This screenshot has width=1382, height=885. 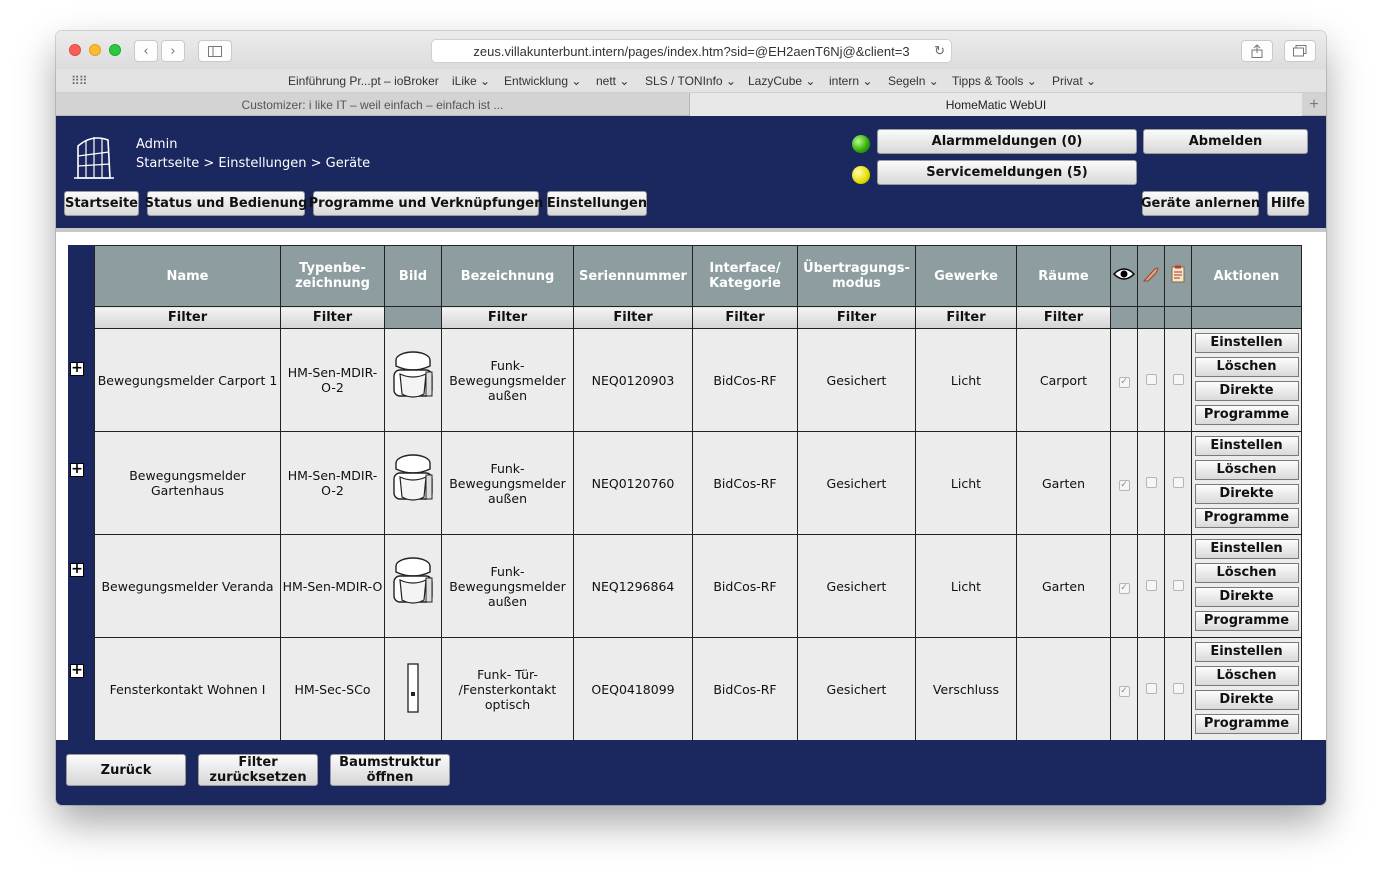 What do you see at coordinates (413, 483) in the screenshot?
I see `device-image` at bounding box center [413, 483].